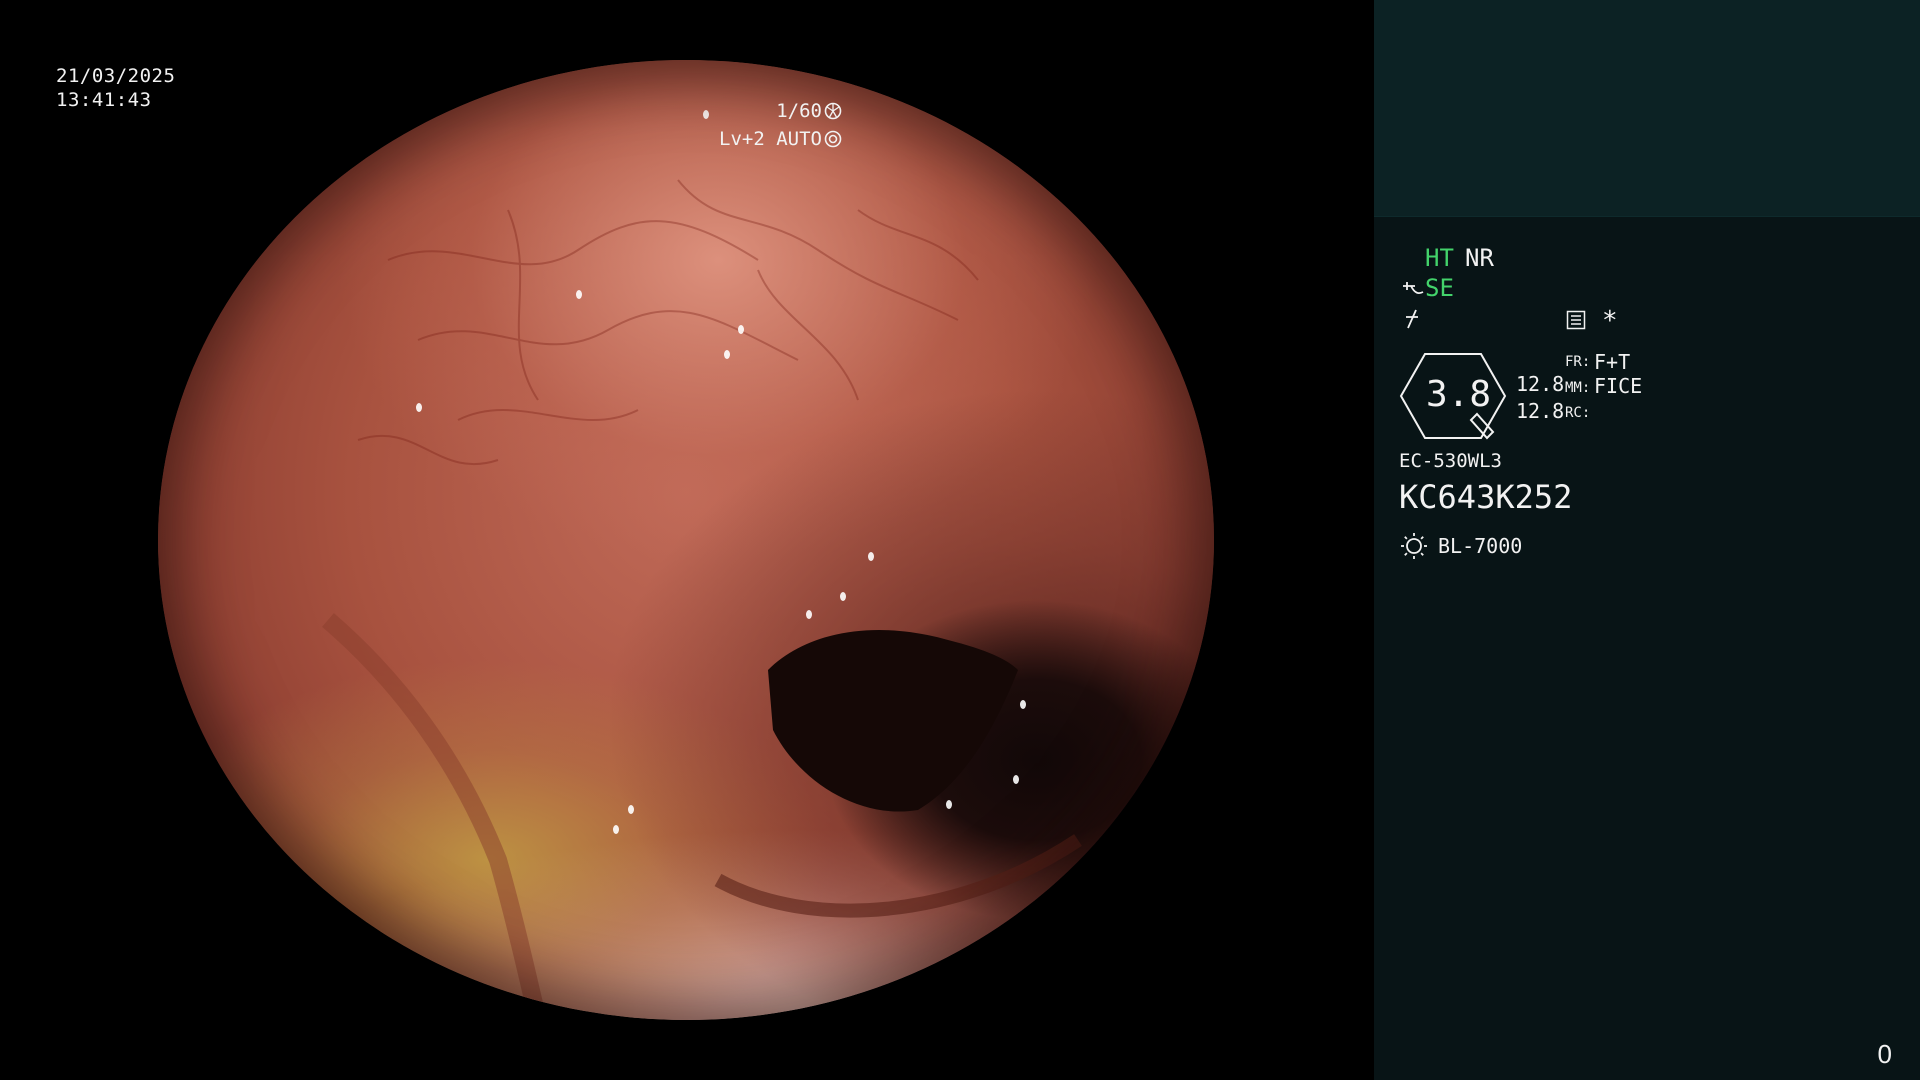  I want to click on fr-value: F+T, so click(1612, 362).